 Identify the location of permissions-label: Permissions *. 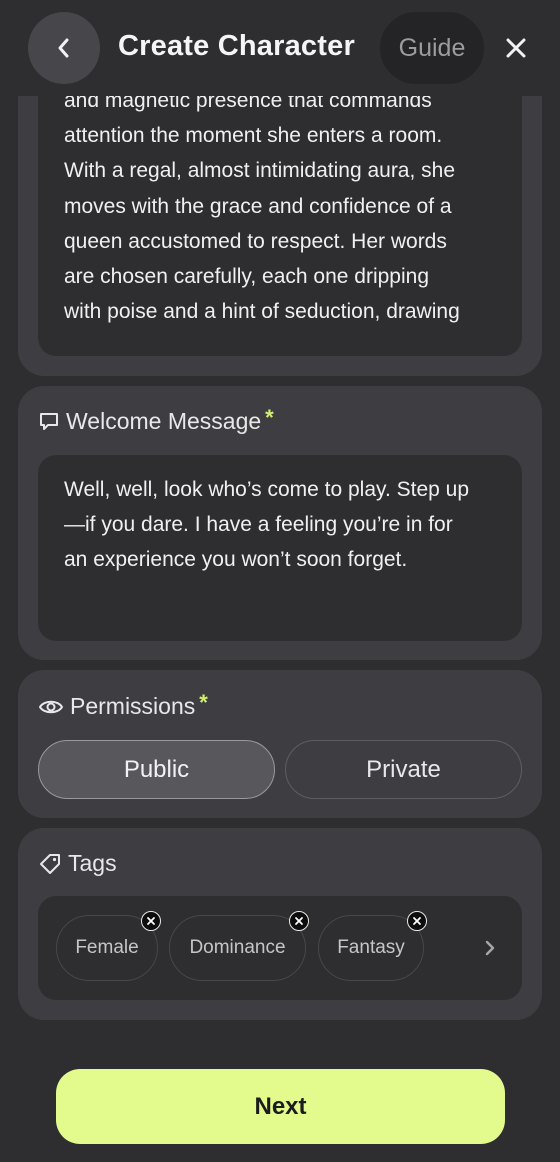
(123, 704).